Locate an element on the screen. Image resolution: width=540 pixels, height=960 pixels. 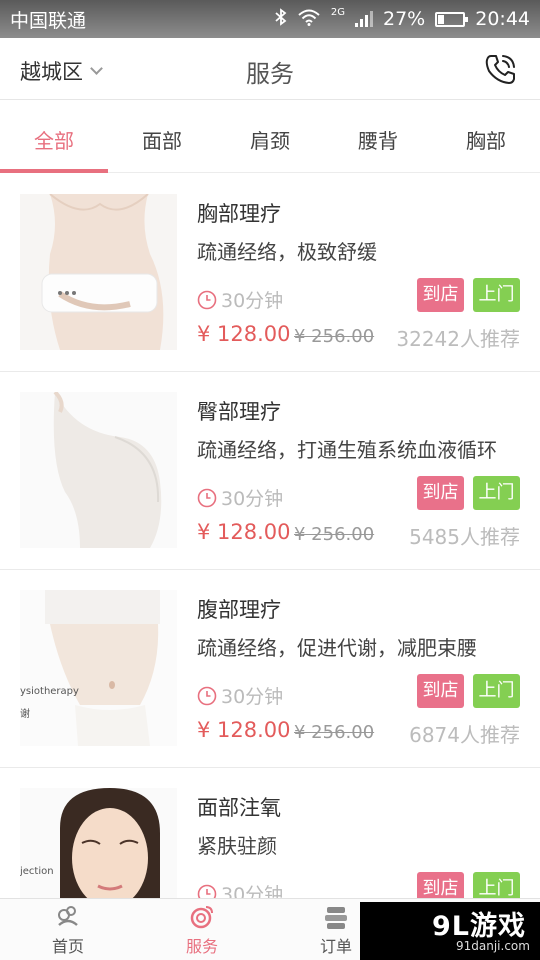
tab-waist-back: 腰背 is located at coordinates (378, 136).